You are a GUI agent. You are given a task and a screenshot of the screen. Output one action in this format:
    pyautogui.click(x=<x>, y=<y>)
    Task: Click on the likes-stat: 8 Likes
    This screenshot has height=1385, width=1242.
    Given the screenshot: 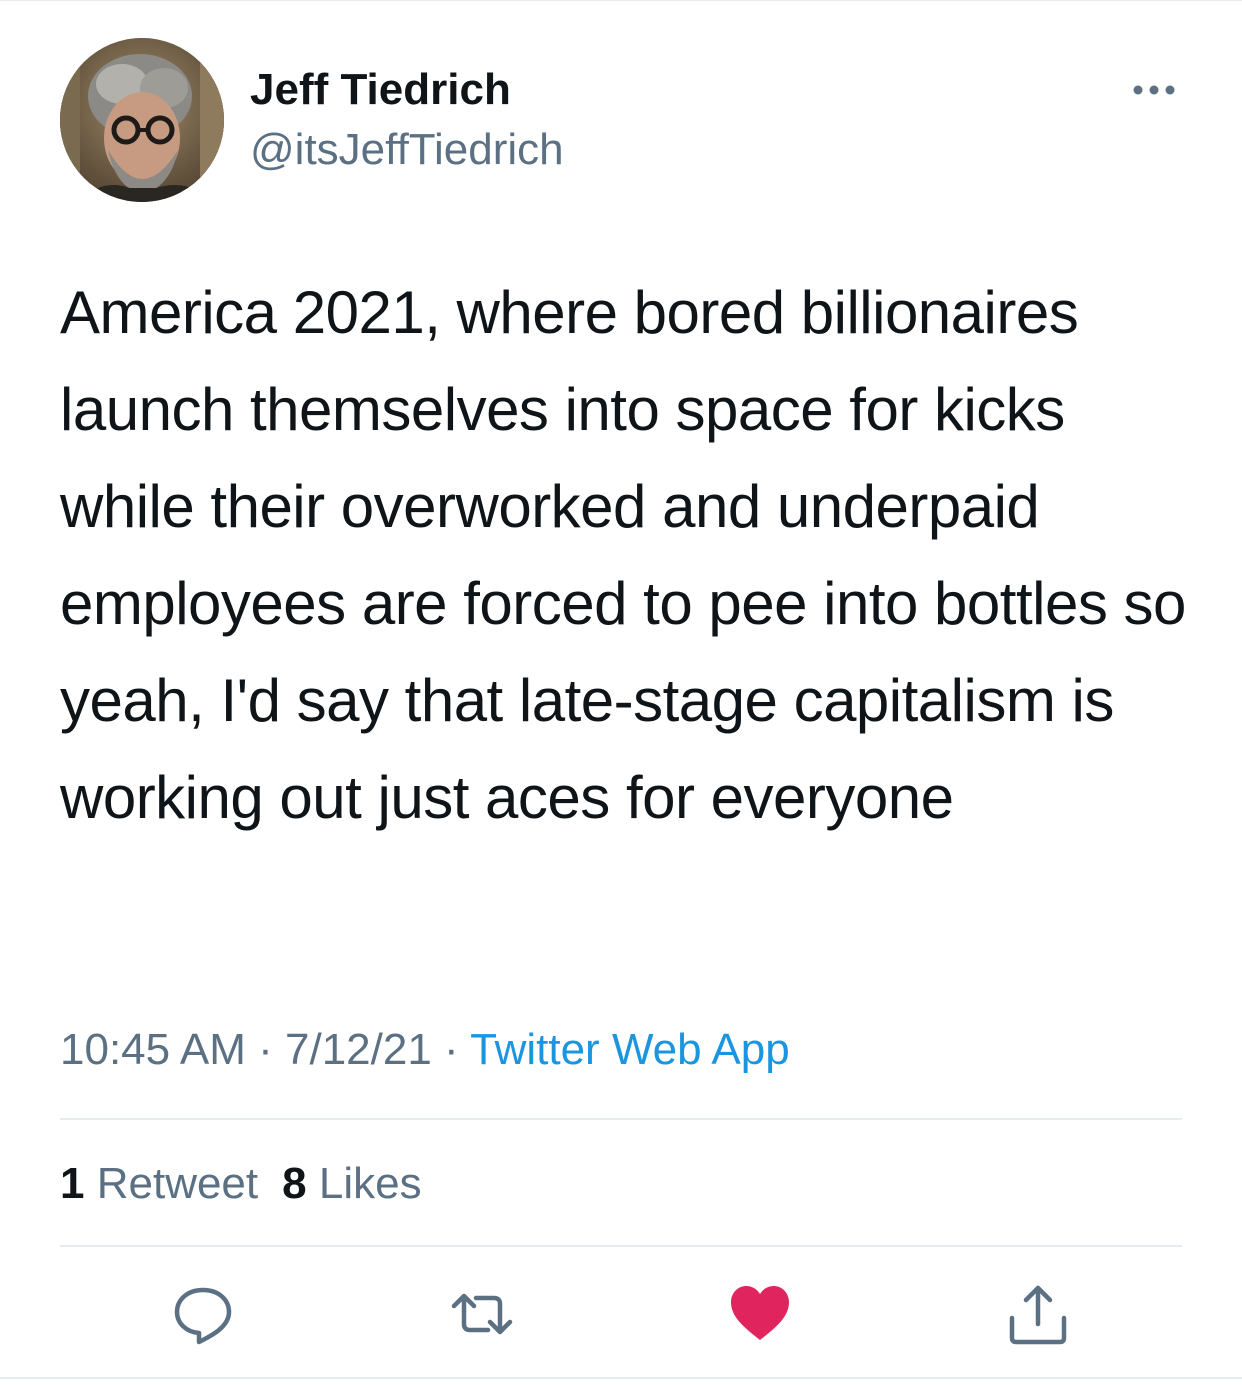 What is the action you would take?
    pyautogui.click(x=351, y=1184)
    